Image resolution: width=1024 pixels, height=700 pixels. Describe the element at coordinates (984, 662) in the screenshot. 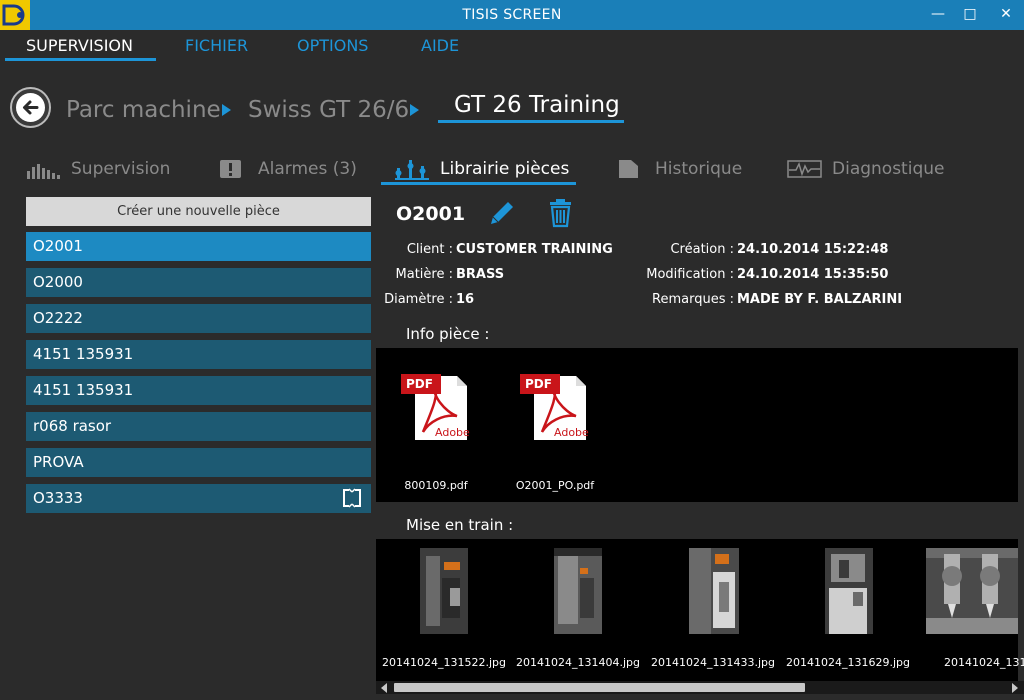

I see `photo-file-name: 20141024_131` at that location.